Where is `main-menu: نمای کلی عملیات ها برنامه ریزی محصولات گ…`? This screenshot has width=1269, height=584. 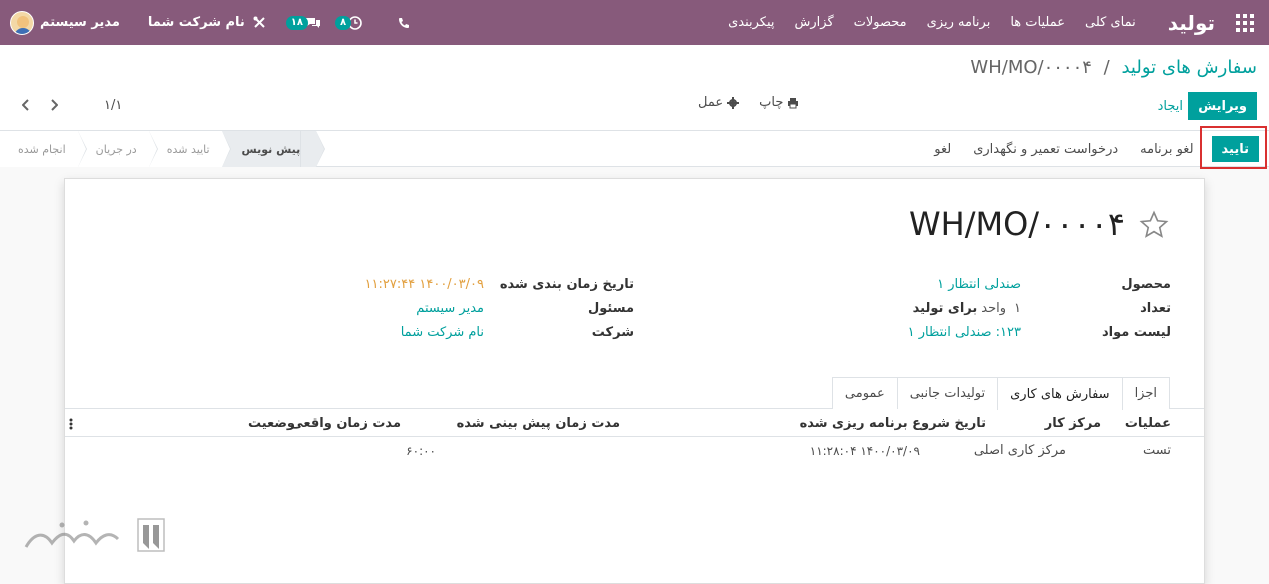
main-menu: نمای کلی عملیات ها برنامه ریزی محصولات گ… is located at coordinates (922, 22).